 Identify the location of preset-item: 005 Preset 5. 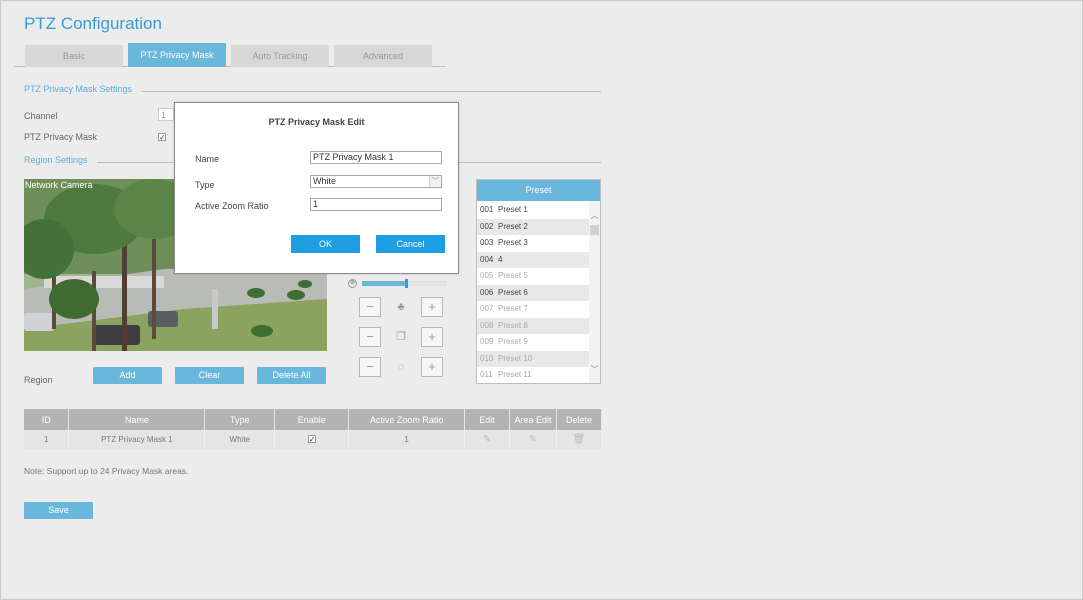
(533, 276).